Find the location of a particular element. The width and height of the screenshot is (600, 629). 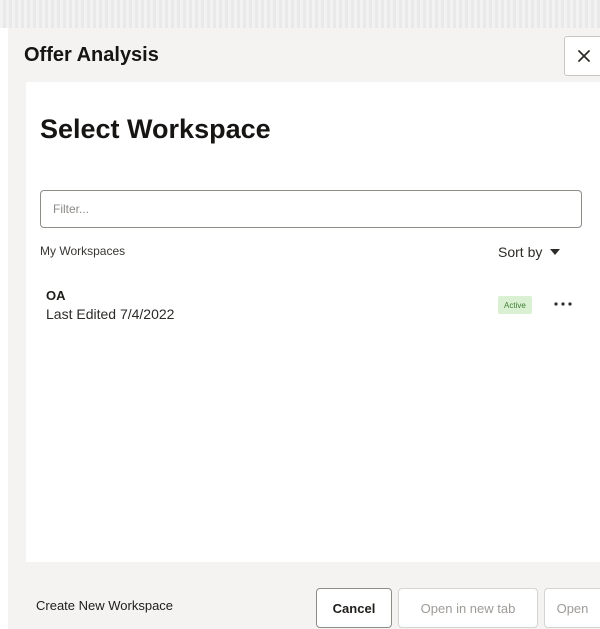

my-workspaces-label: My Workspaces is located at coordinates (83, 251).